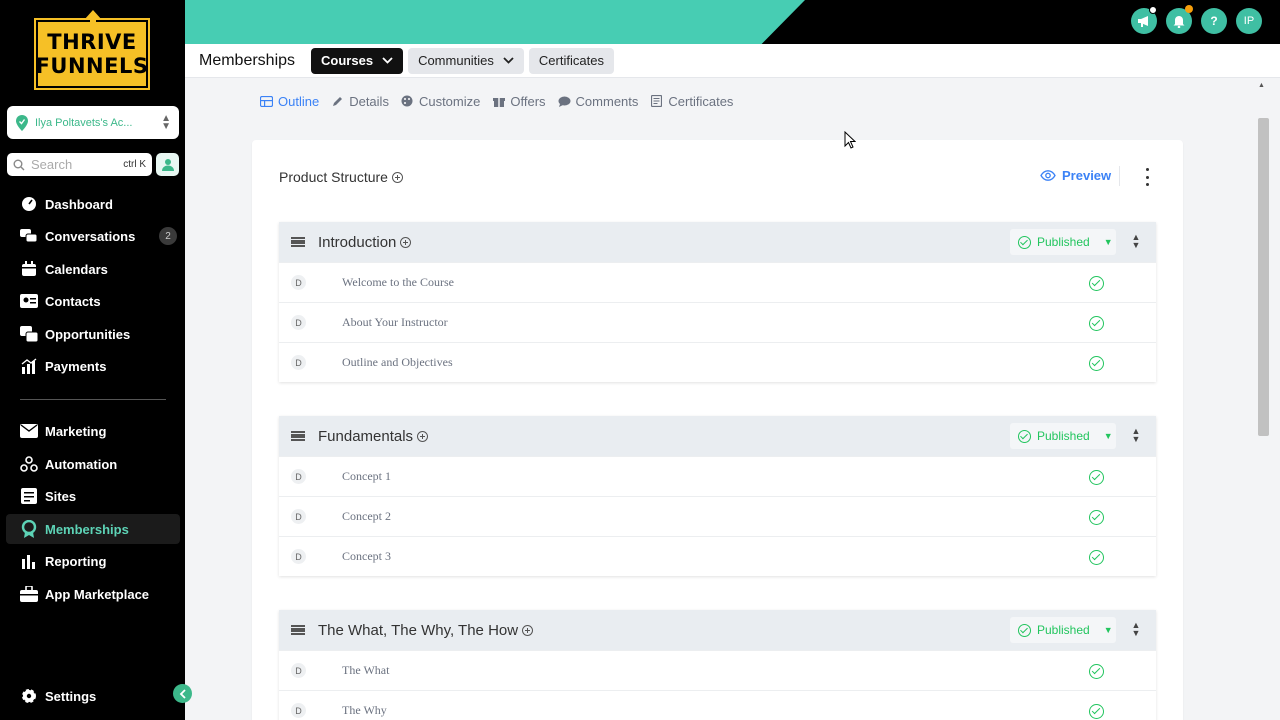 The width and height of the screenshot is (1280, 720). I want to click on sidebar-item-conversations: Conversations 2, so click(93, 236).